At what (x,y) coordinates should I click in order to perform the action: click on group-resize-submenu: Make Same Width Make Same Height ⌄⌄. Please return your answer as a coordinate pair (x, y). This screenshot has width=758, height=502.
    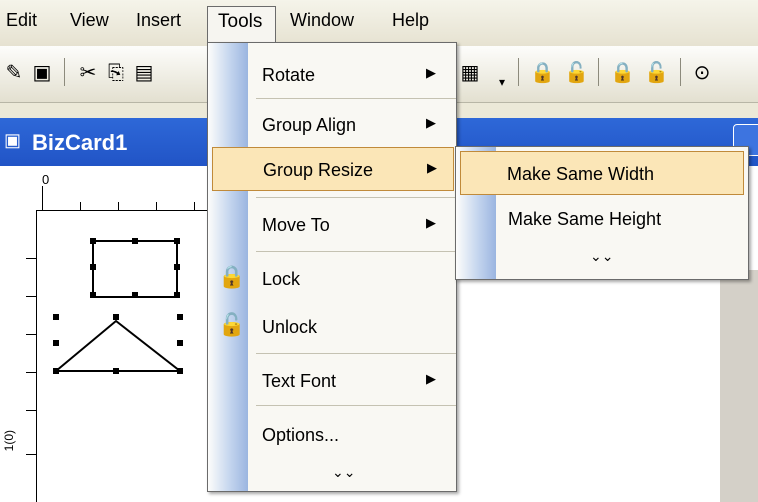
    Looking at the image, I should click on (602, 213).